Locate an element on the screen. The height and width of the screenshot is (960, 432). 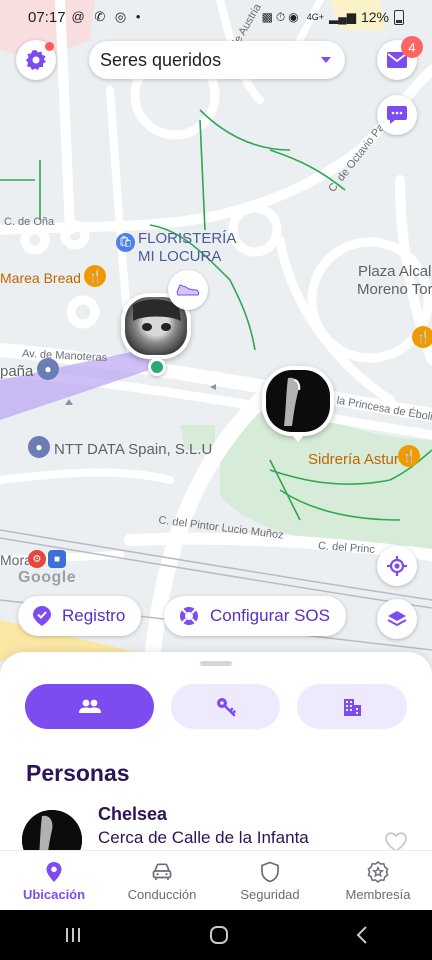
person-location: Cerca de Calle de la Infanta is located at coordinates (203, 837).